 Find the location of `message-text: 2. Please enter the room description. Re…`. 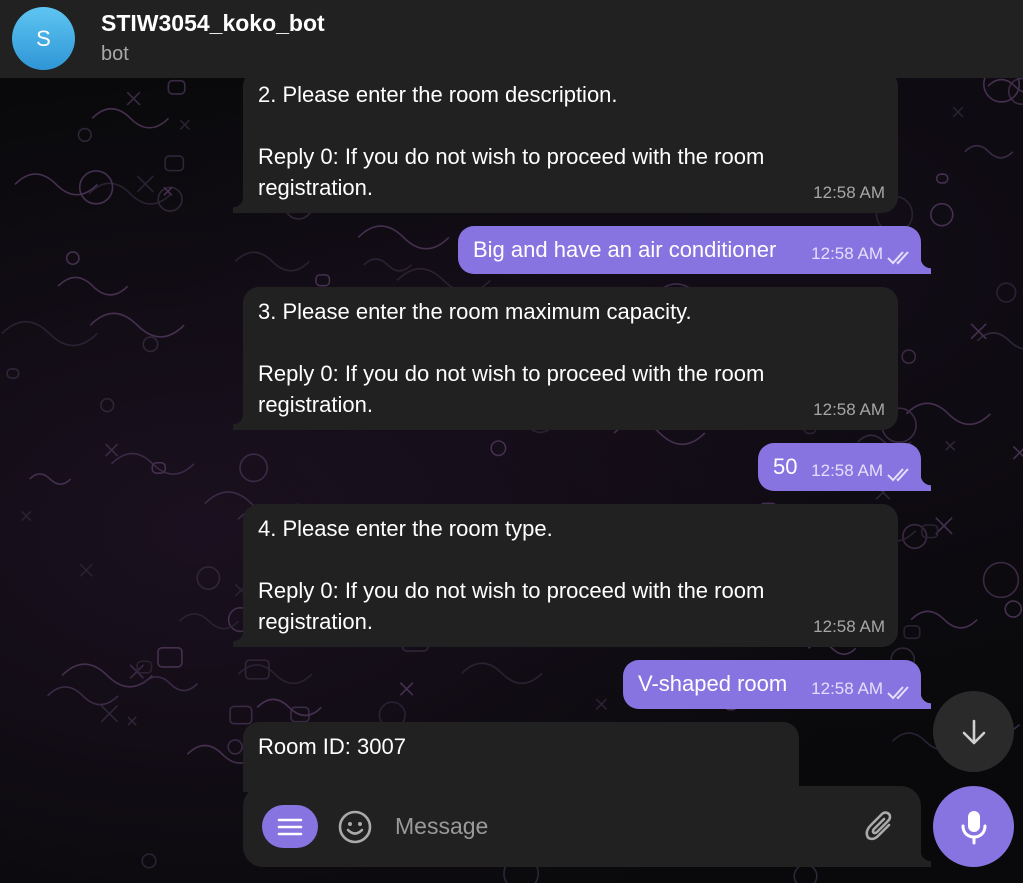

message-text: 2. Please enter the room description. Re… is located at coordinates (511, 141).